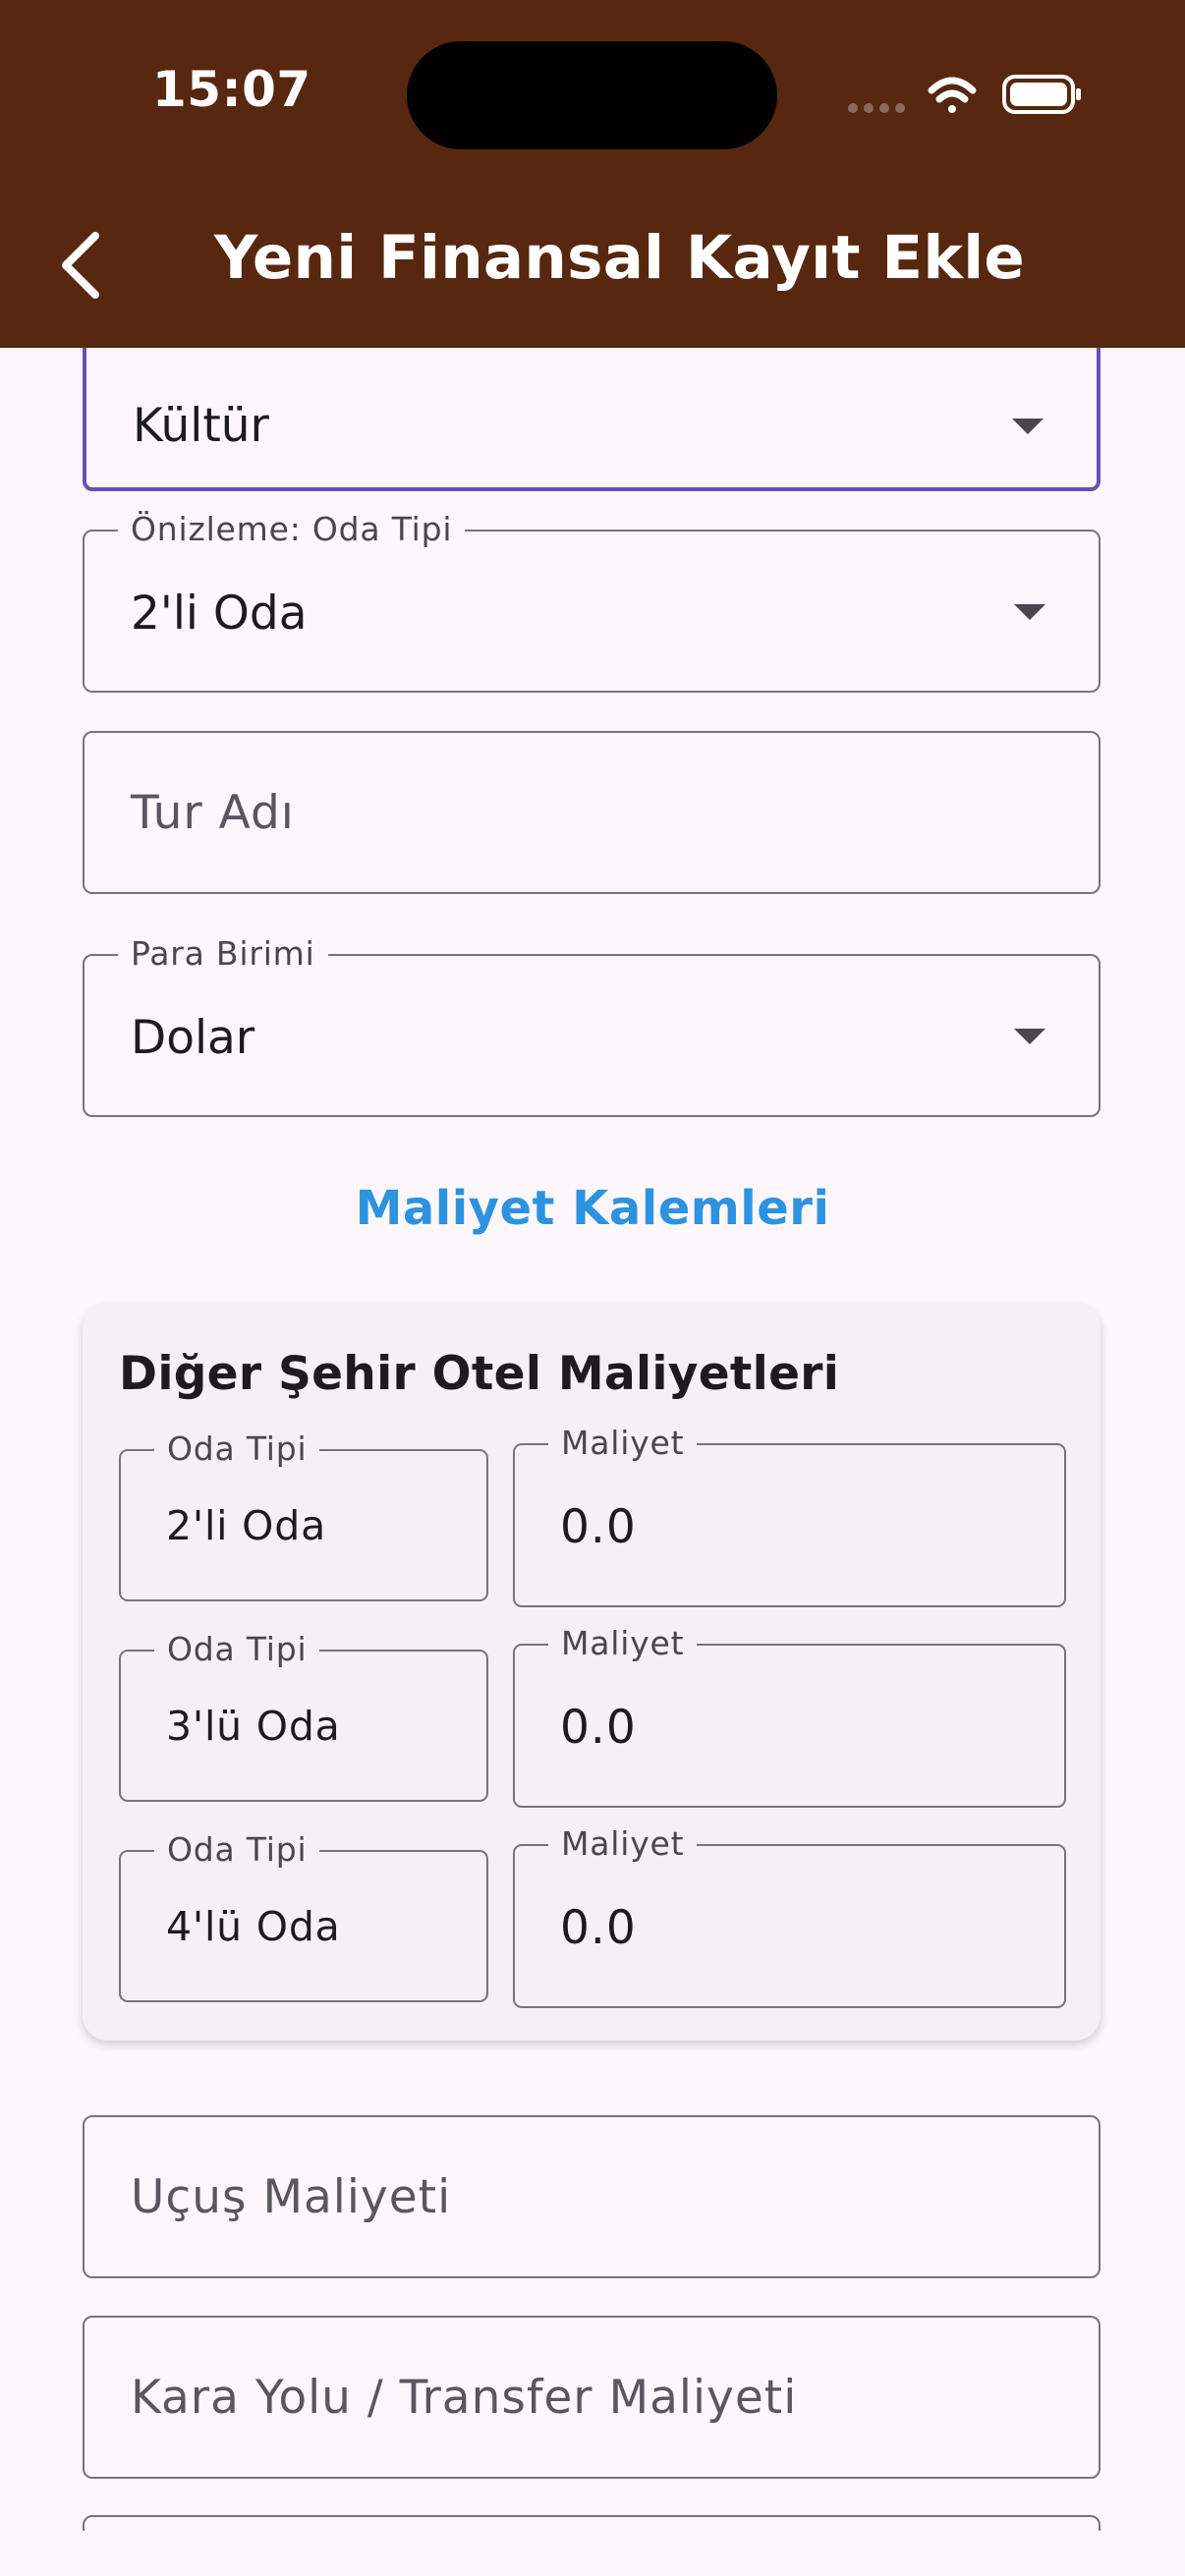 Image resolution: width=1185 pixels, height=2576 pixels. Describe the element at coordinates (465, 2398) in the screenshot. I see `ground-transfer-cost-placeholder: Kara Yolu / Transfer Maliyeti` at that location.